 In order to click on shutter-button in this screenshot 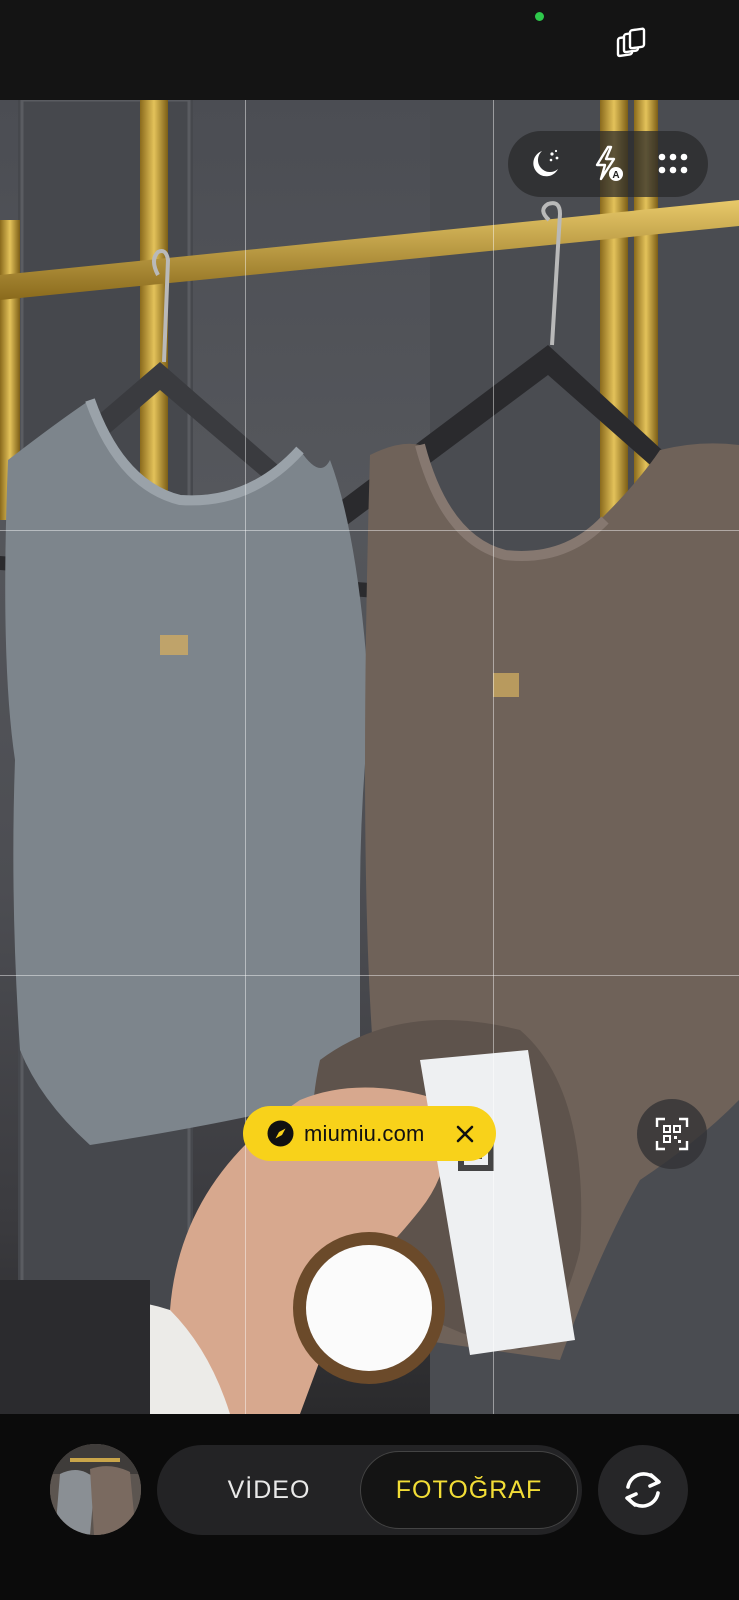, I will do `click(369, 1308)`.